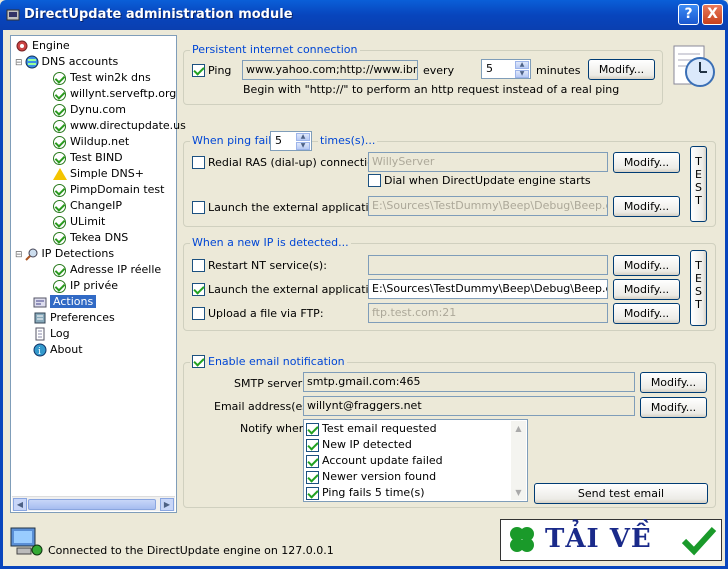 Image resolution: width=728 pixels, height=569 pixels. I want to click on ping-fails-launch-input: E:\Sources\TestDummy\Beep\Debug\Beep.exe, so click(488, 206).